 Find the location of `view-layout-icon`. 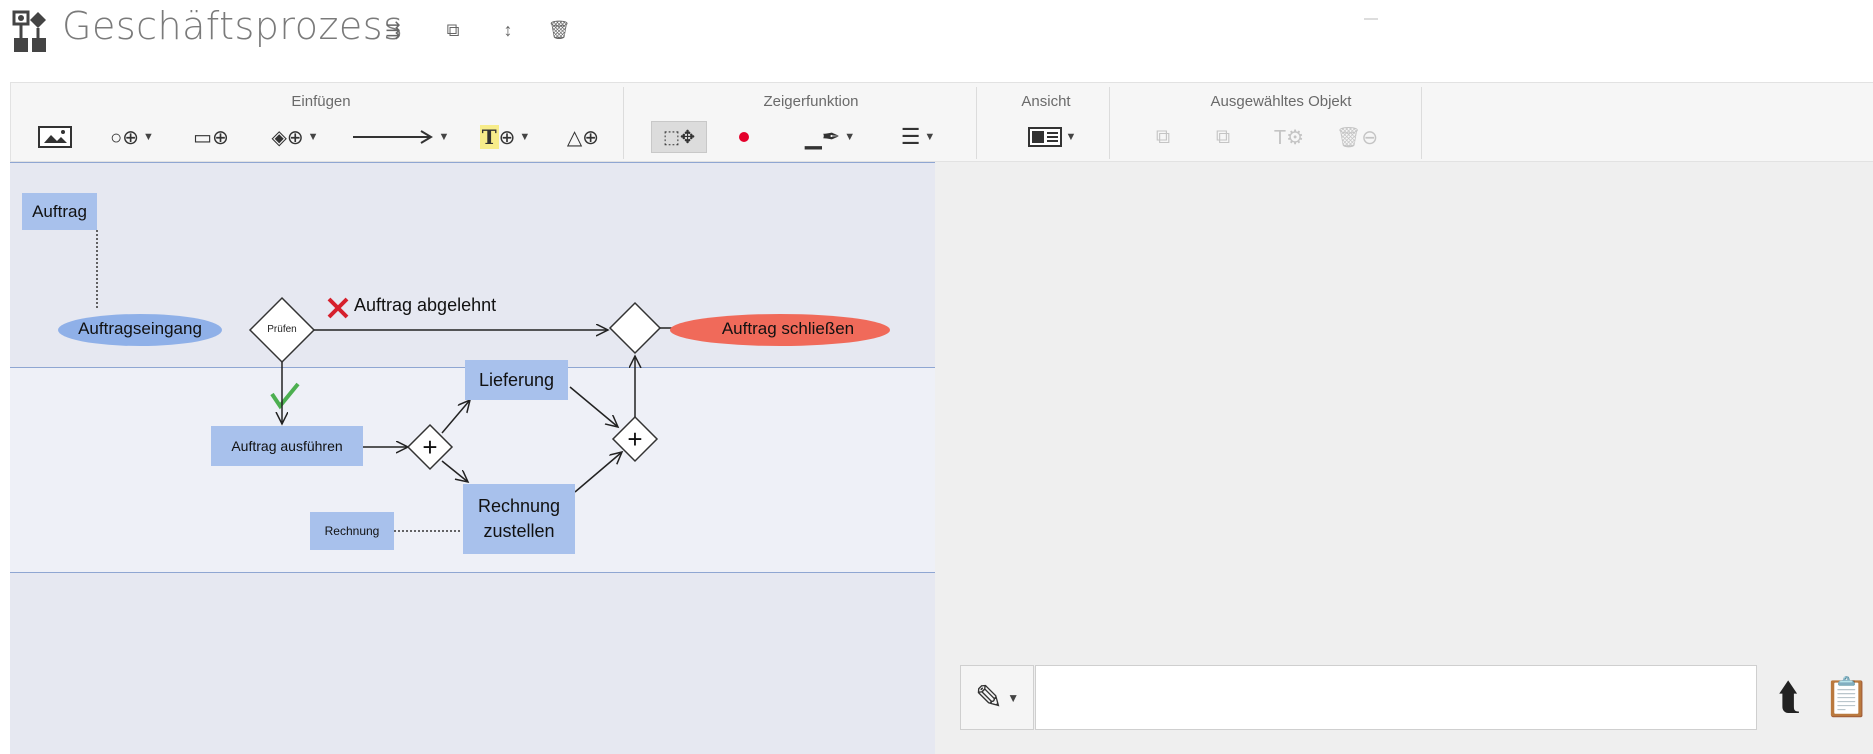

view-layout-icon is located at coordinates (1044, 137).